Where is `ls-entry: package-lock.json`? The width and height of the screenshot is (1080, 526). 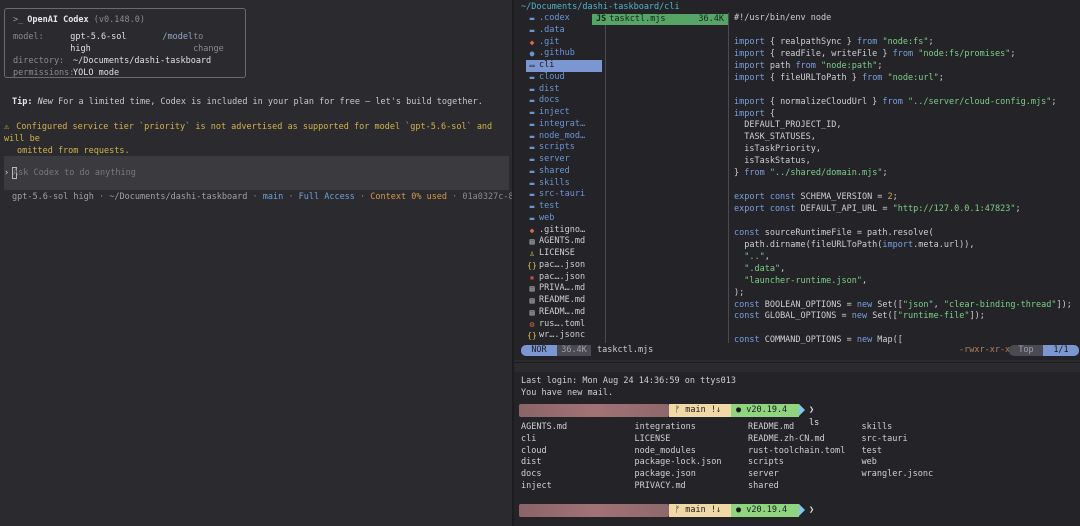 ls-entry: package-lock.json is located at coordinates (678, 462).